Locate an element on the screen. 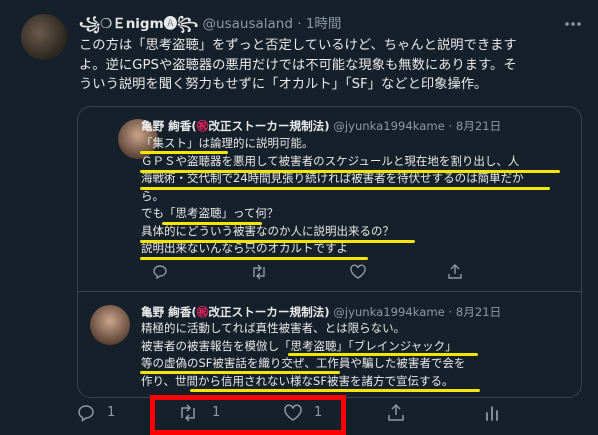 The image size is (598, 435). quoted-text-line: ＧＰＳや盗聴器を悪用して被害者のスケジュールと現在地を割り出し、人 is located at coordinates (330, 160).